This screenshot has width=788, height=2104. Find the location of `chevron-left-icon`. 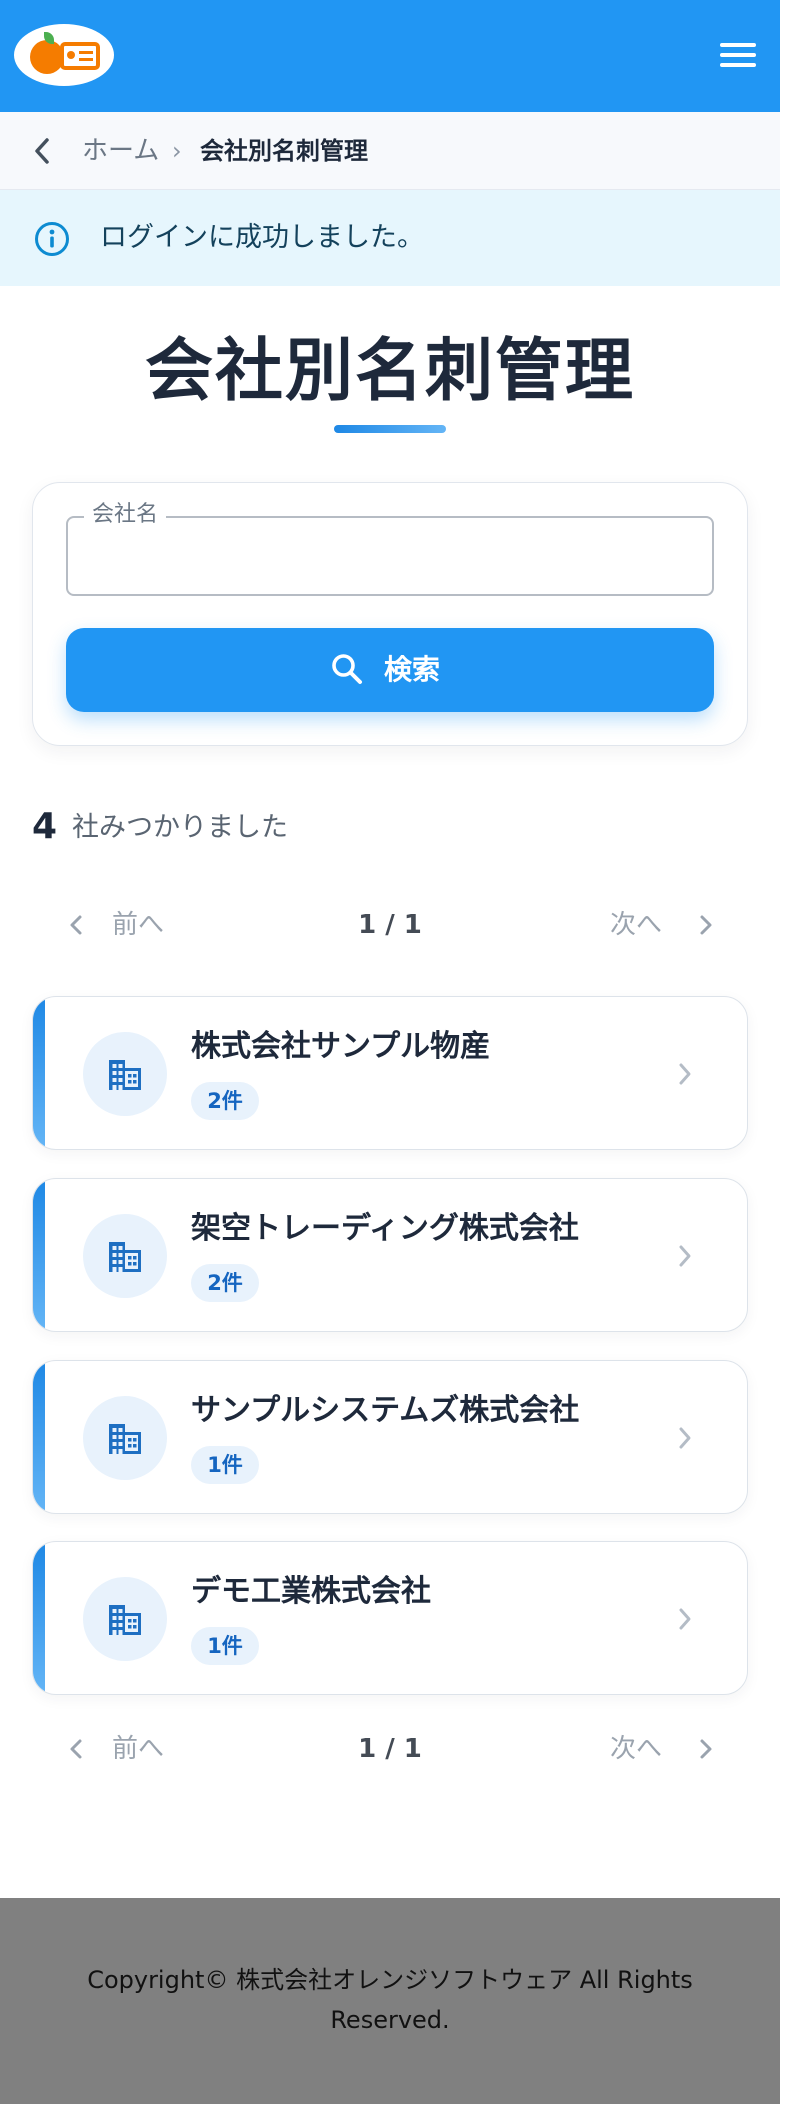

chevron-left-icon is located at coordinates (42, 151).